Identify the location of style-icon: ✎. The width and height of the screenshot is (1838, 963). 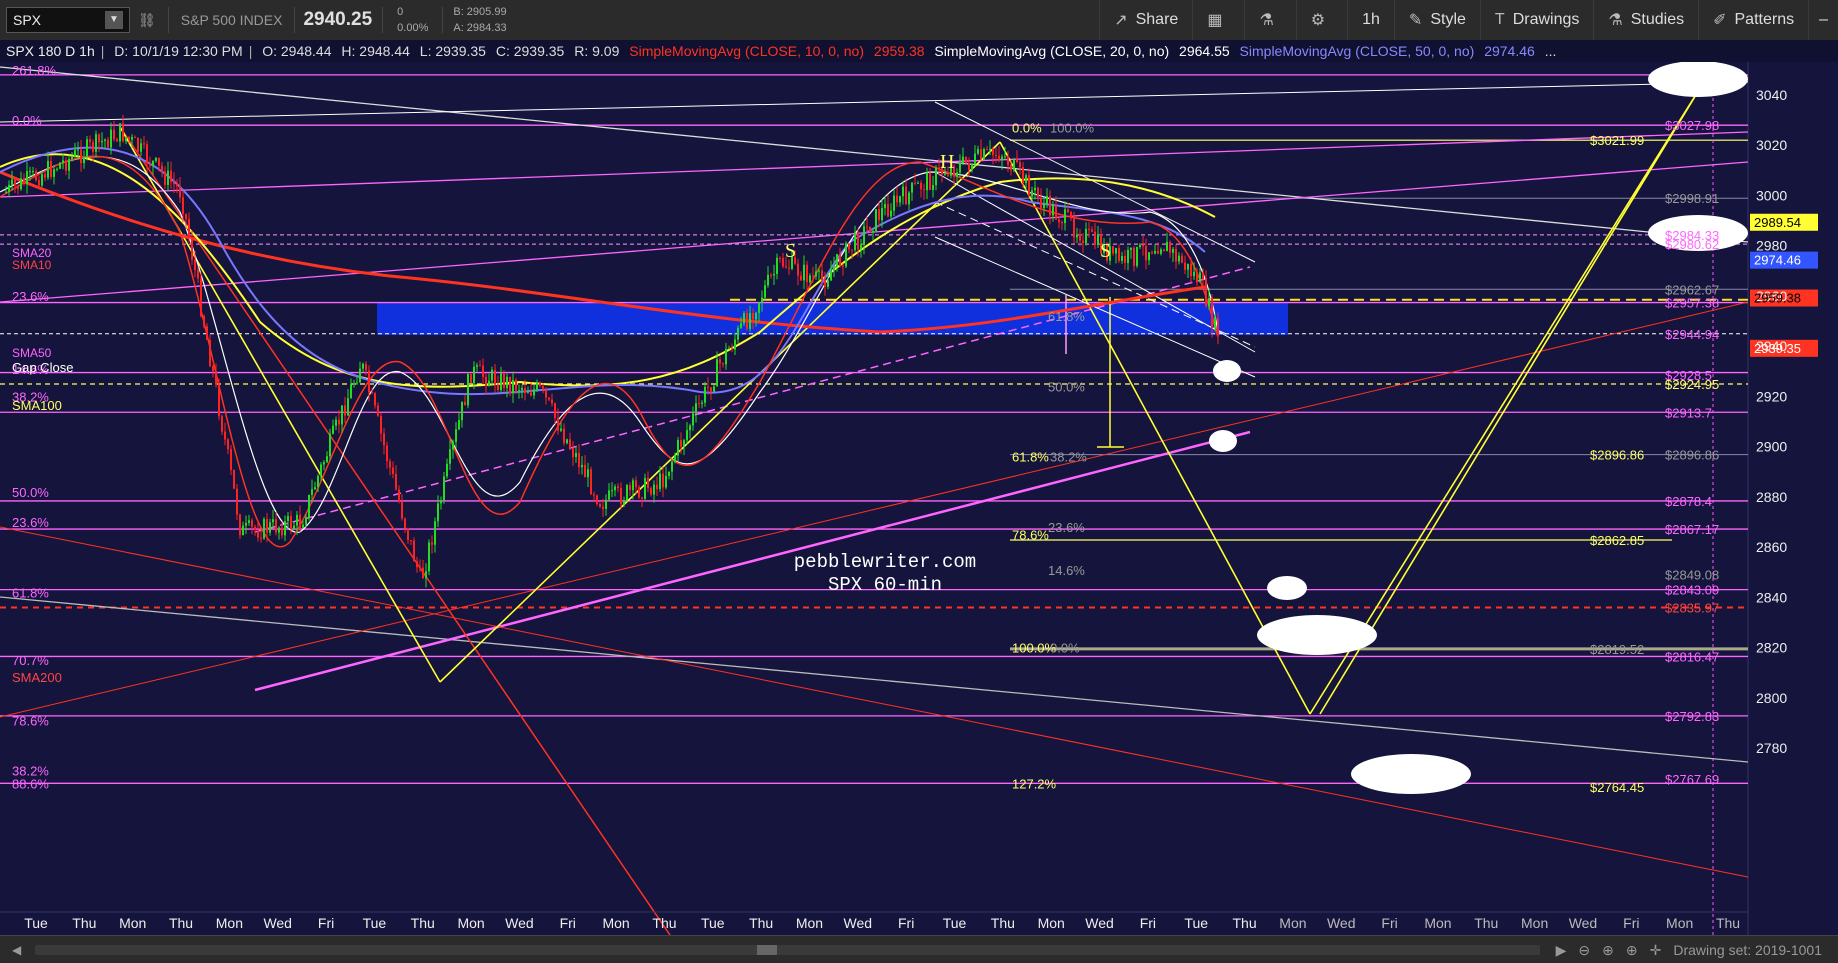
(1415, 20).